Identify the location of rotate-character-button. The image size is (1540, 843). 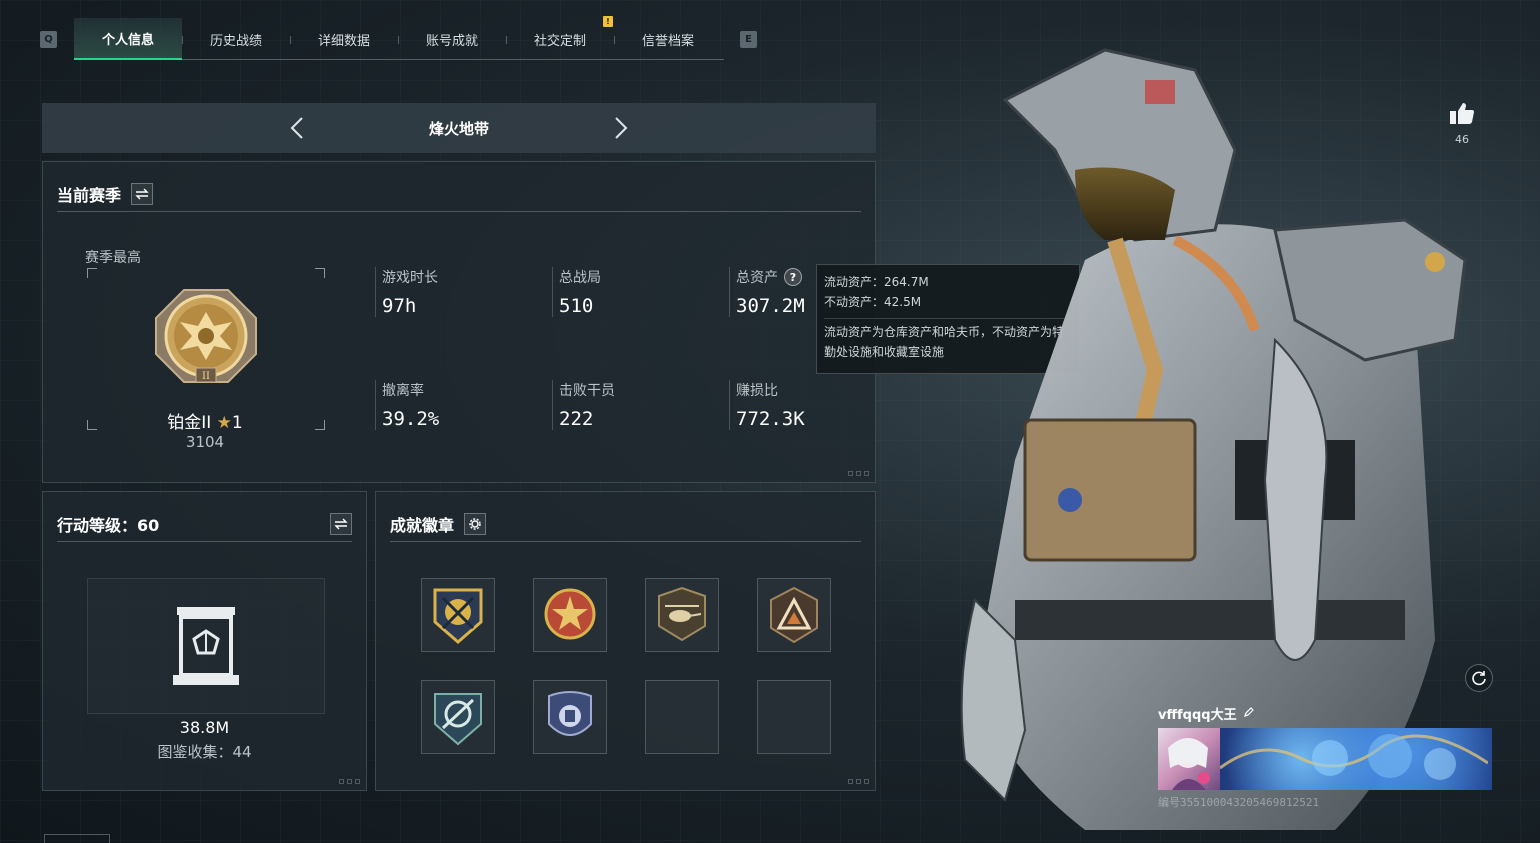
(1479, 678).